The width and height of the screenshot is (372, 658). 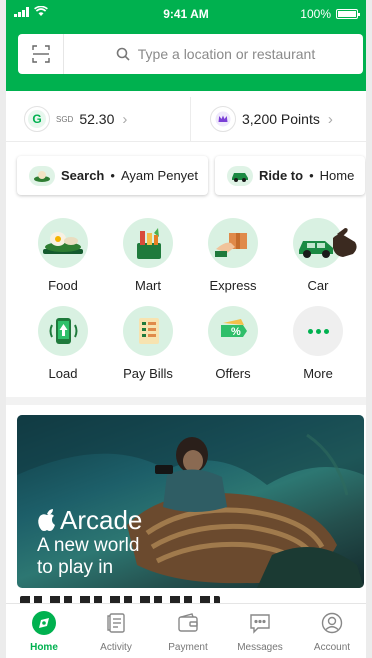 I want to click on nav-payment: Payment, so click(x=188, y=631).